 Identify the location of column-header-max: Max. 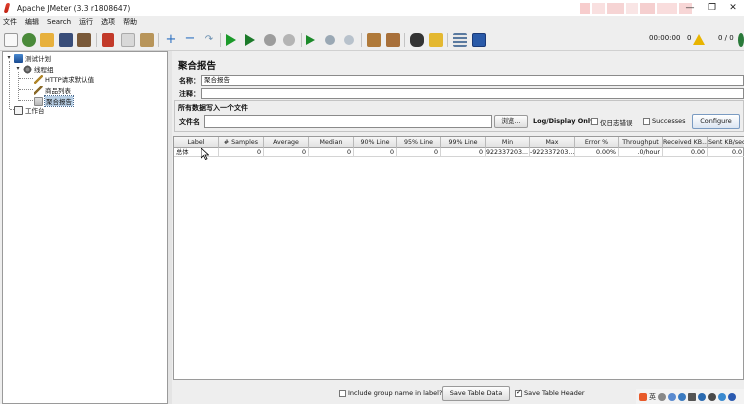
(552, 142).